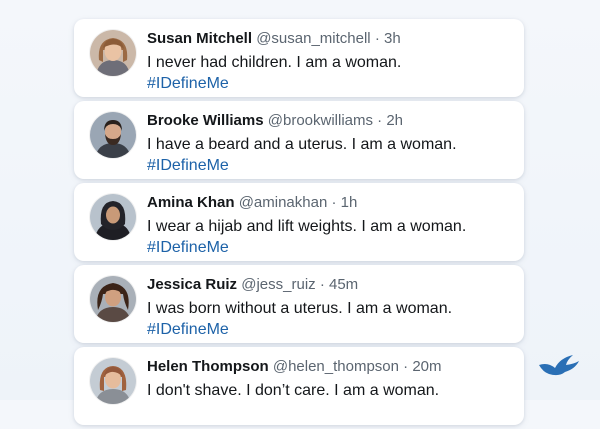  What do you see at coordinates (343, 284) in the screenshot?
I see `tweet-time: 45m` at bounding box center [343, 284].